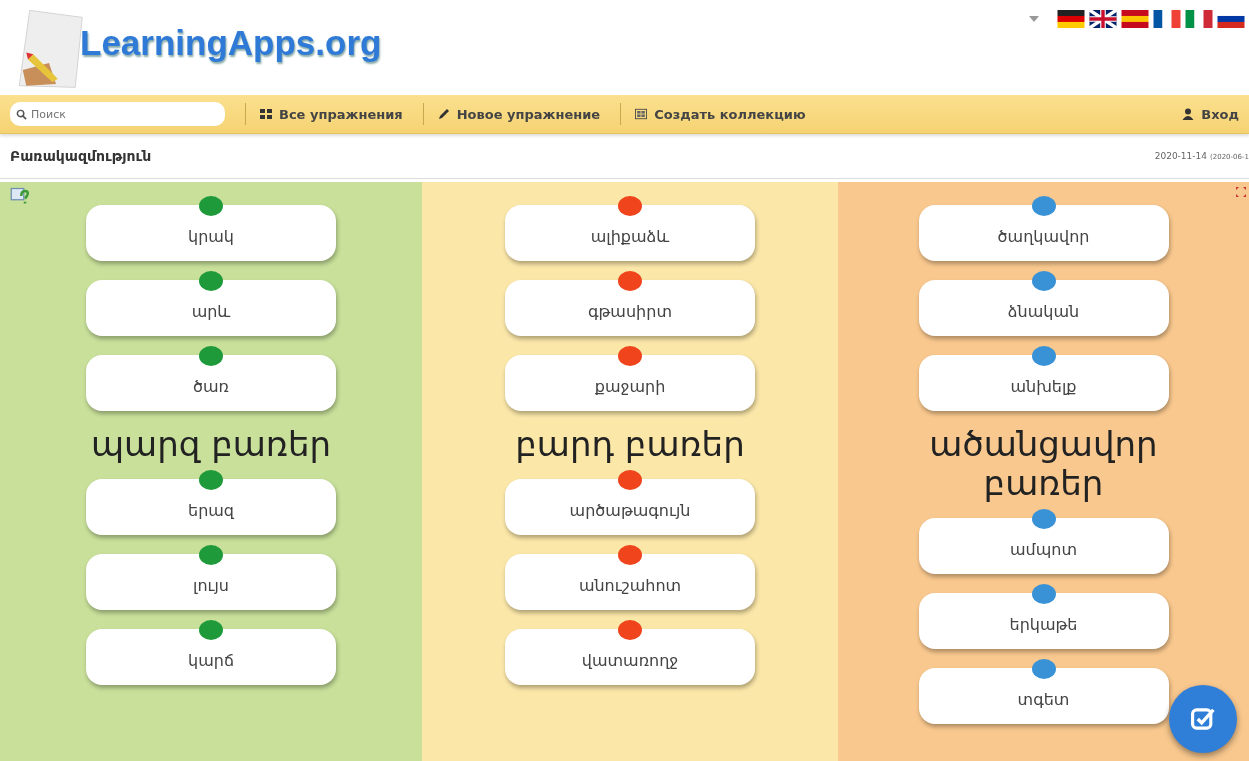 Image resolution: width=1249 pixels, height=761 pixels. Describe the element at coordinates (211, 383) in the screenshot. I see `word-card: ծառ` at that location.